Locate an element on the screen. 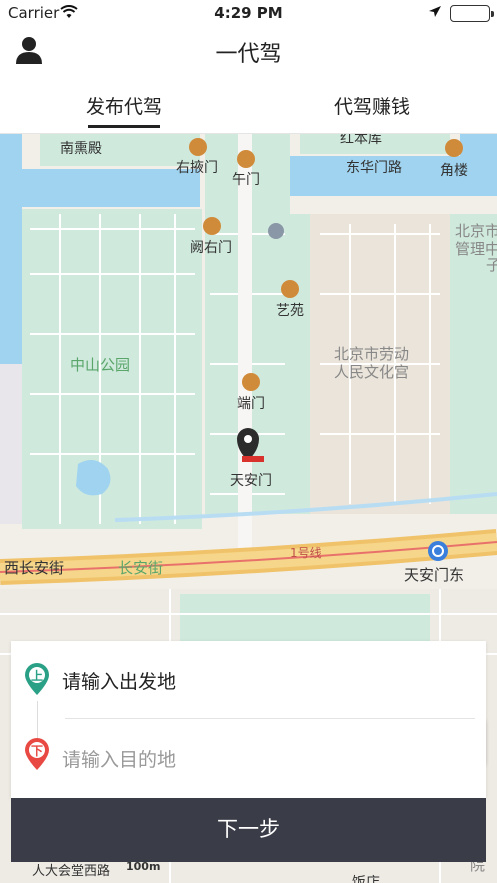 This screenshot has width=497, height=883. map-label: 右掖门 is located at coordinates (197, 168).